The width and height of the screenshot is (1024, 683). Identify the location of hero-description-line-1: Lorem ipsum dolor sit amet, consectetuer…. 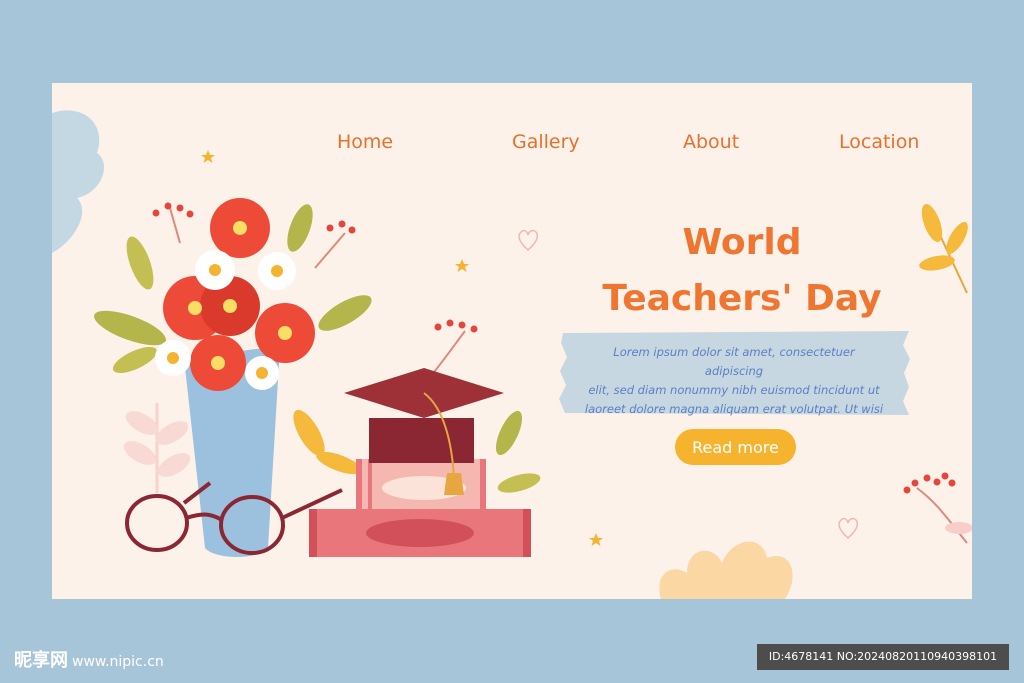
(734, 361).